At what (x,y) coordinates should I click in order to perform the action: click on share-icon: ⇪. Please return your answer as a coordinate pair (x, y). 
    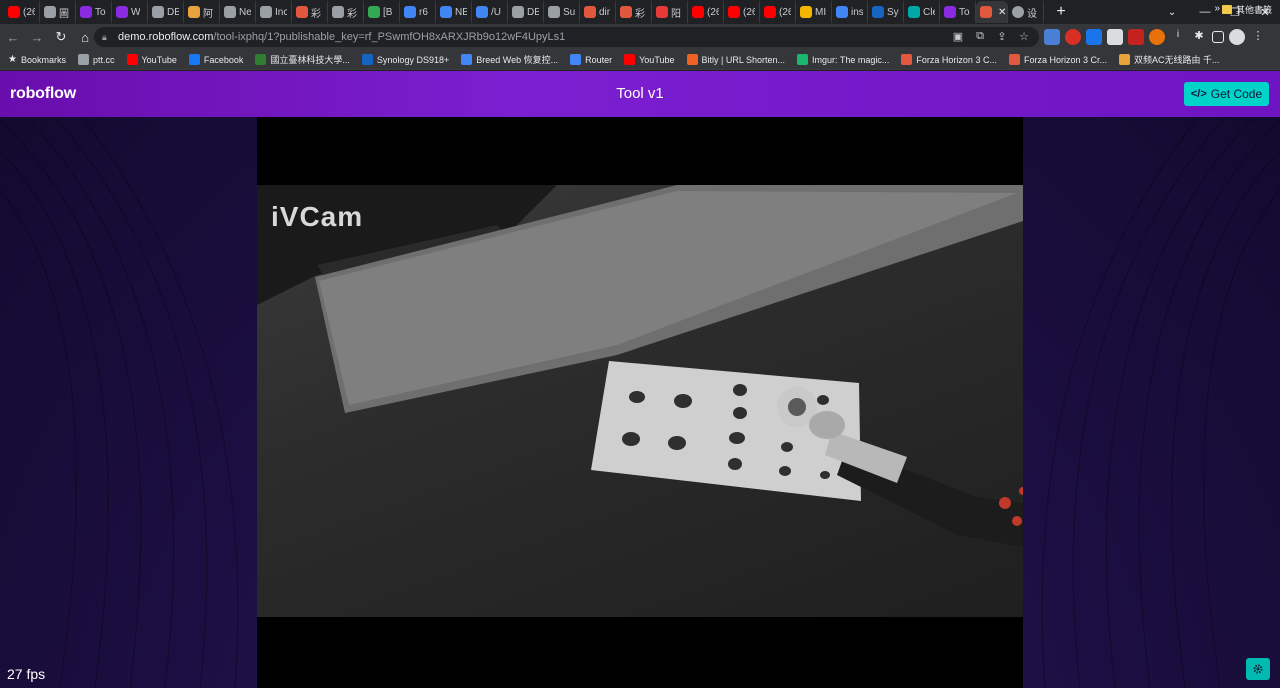
    Looking at the image, I should click on (1002, 36).